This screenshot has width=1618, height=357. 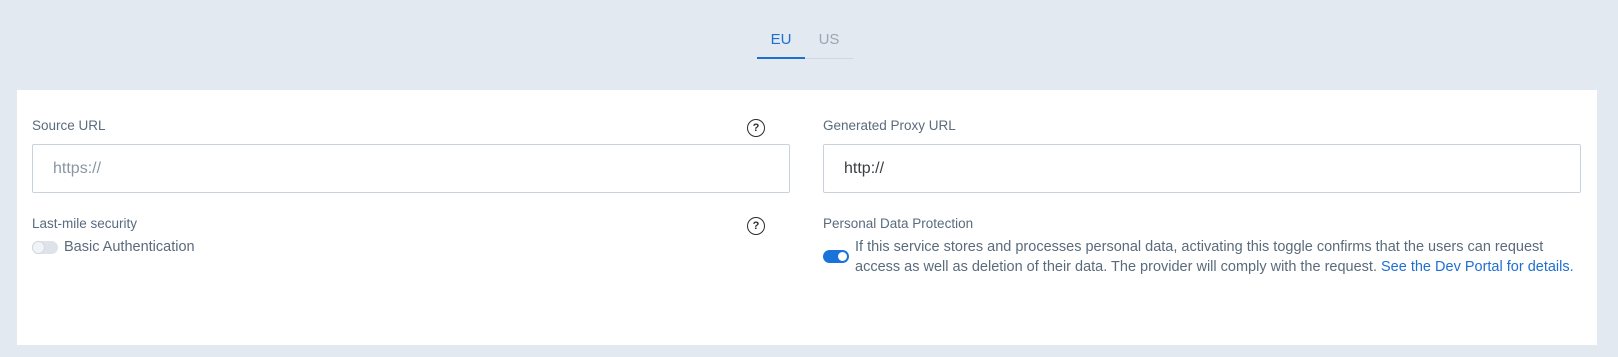 I want to click on source-url-input, so click(x=411, y=168).